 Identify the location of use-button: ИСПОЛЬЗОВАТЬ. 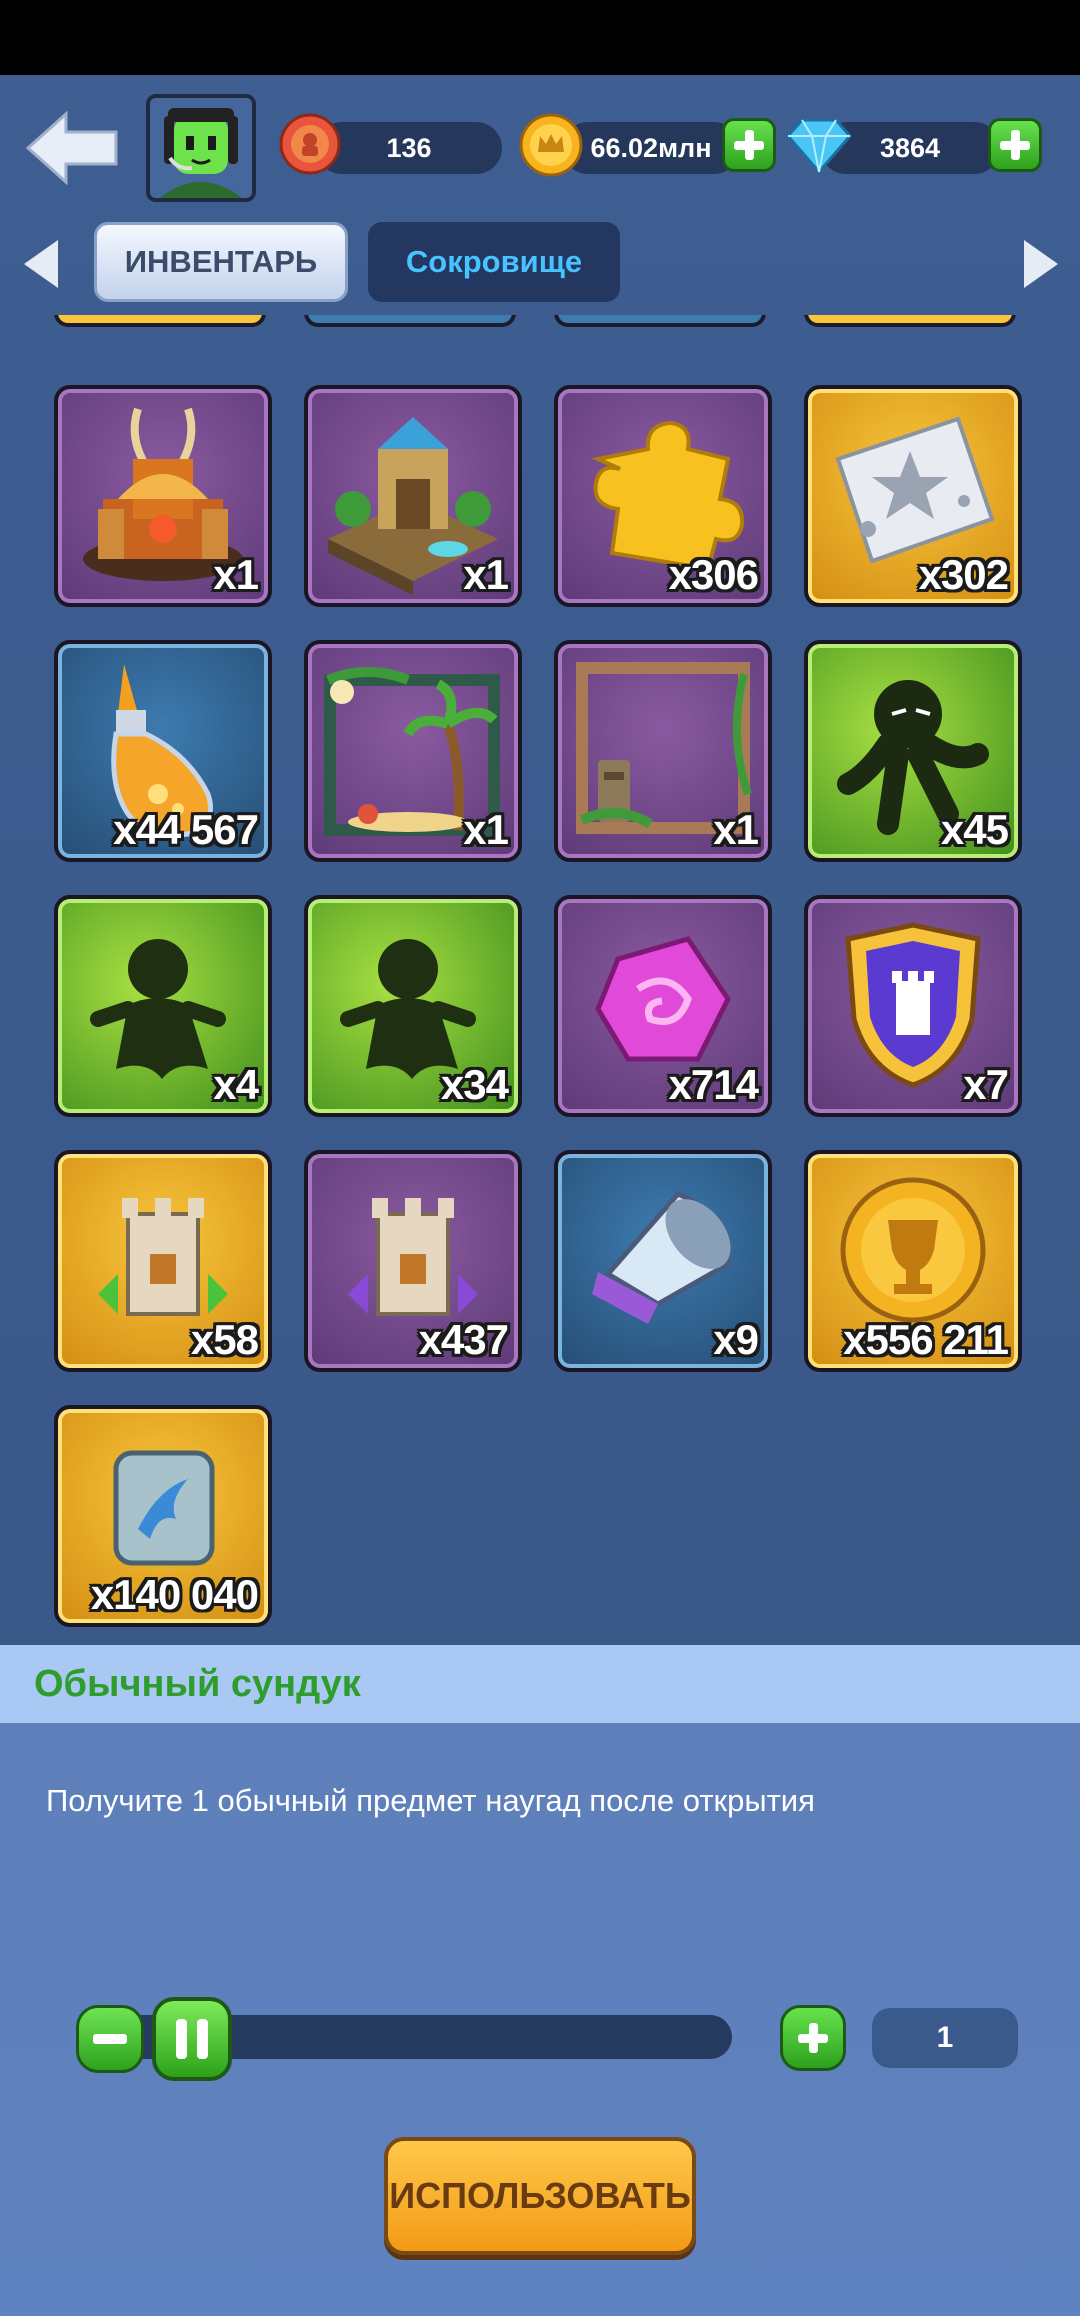
(540, 2196).